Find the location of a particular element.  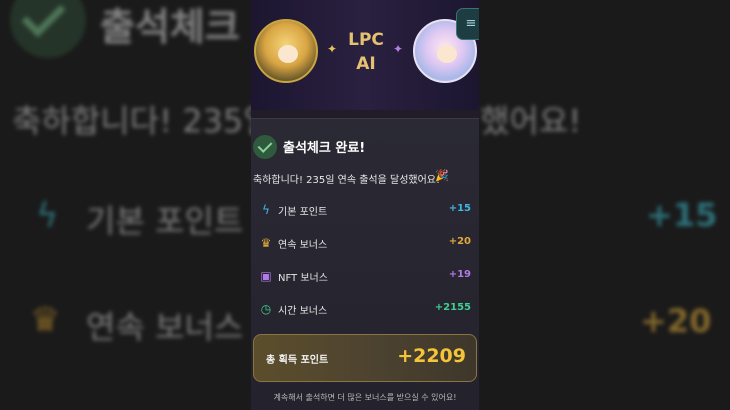

congrats-message: 축하합니다! 235일 연속 출석을 달성했어요! is located at coordinates (347, 180).